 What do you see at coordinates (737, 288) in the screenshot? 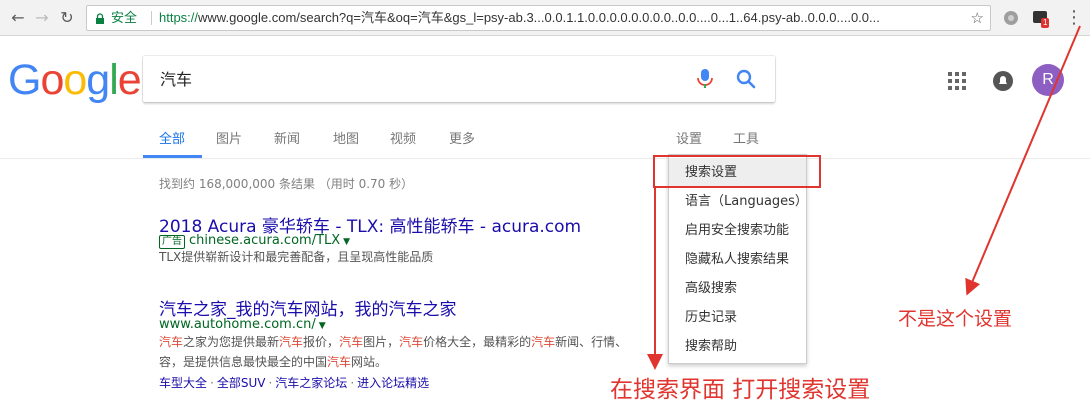
I see `menu-item-advanced-search: 高级搜索` at bounding box center [737, 288].